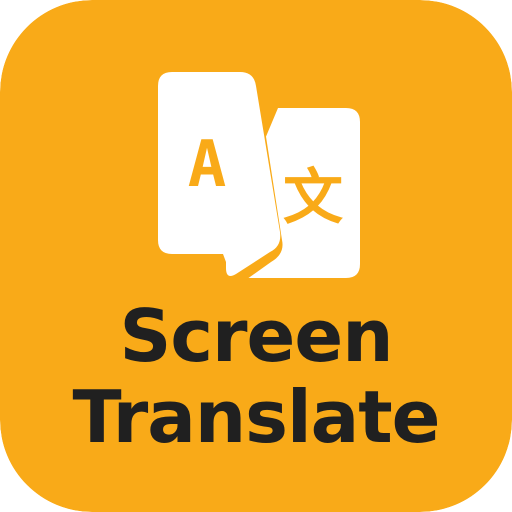  Describe the element at coordinates (256, 417) in the screenshot. I see `app-title-line-2: Translate` at that location.